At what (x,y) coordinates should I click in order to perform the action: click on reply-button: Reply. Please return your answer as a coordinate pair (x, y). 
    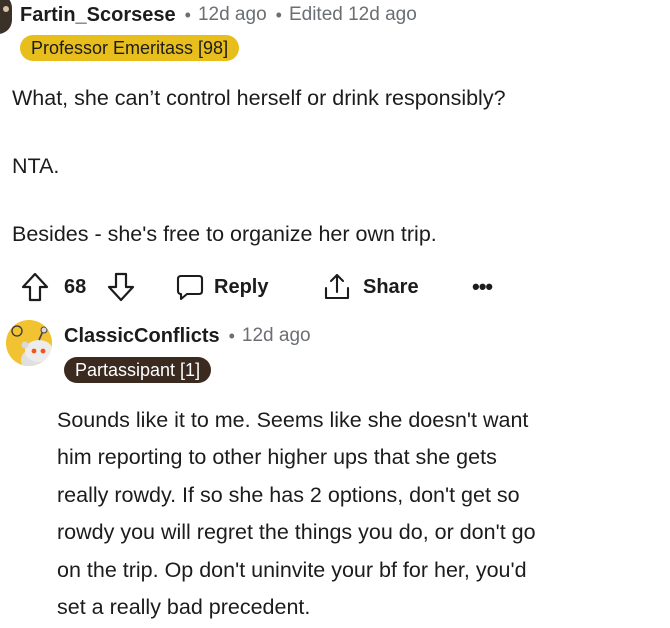
    Looking at the image, I should click on (221, 287).